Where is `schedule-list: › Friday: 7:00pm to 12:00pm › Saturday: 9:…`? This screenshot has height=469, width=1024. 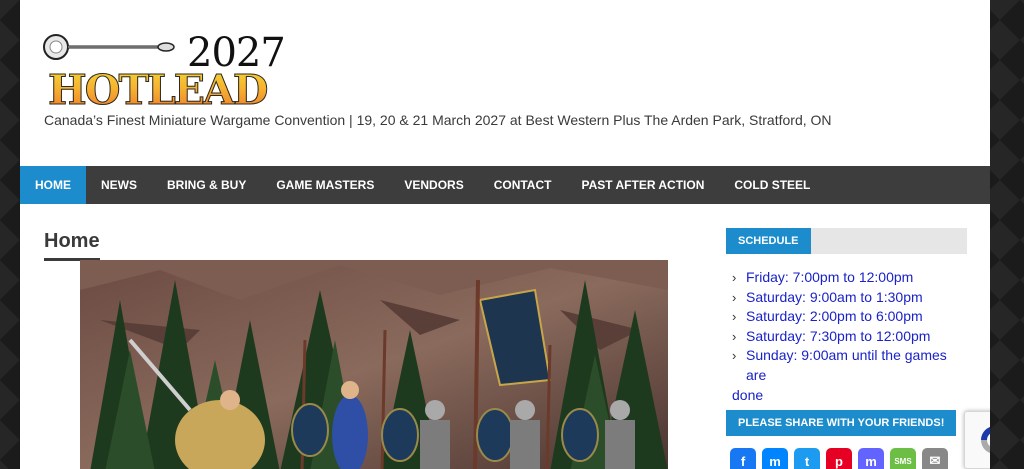
schedule-list: › Friday: 7:00pm to 12:00pm › Saturday: 9:… is located at coordinates (846, 336).